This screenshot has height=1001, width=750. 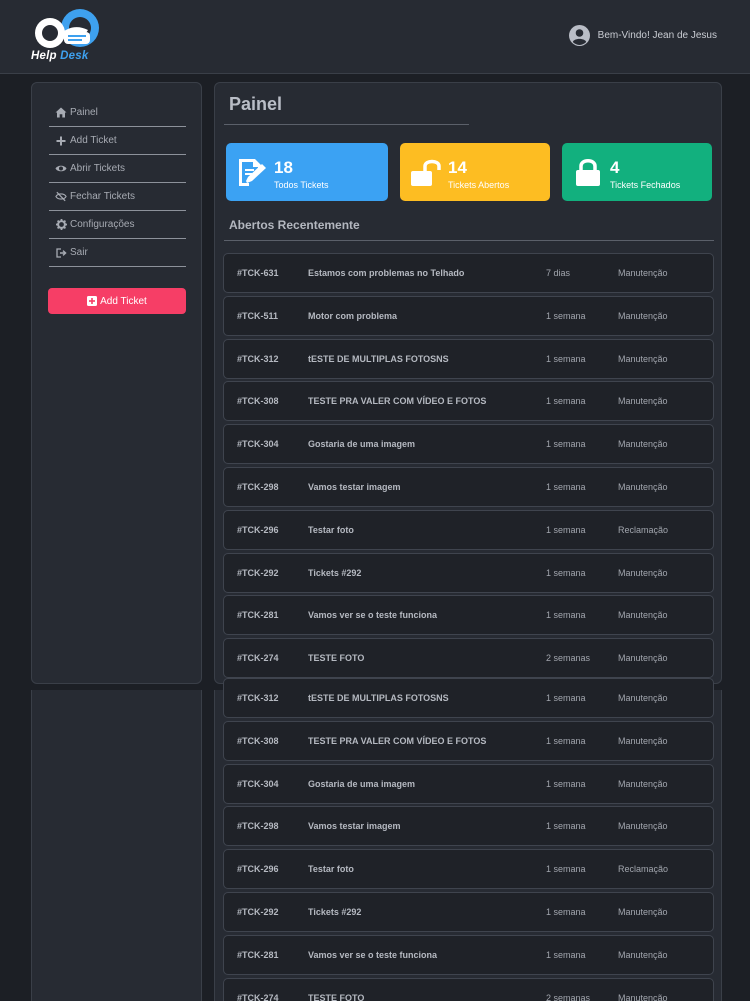 What do you see at coordinates (66, 35) in the screenshot?
I see `helpdesk-logo: Help Desk` at bounding box center [66, 35].